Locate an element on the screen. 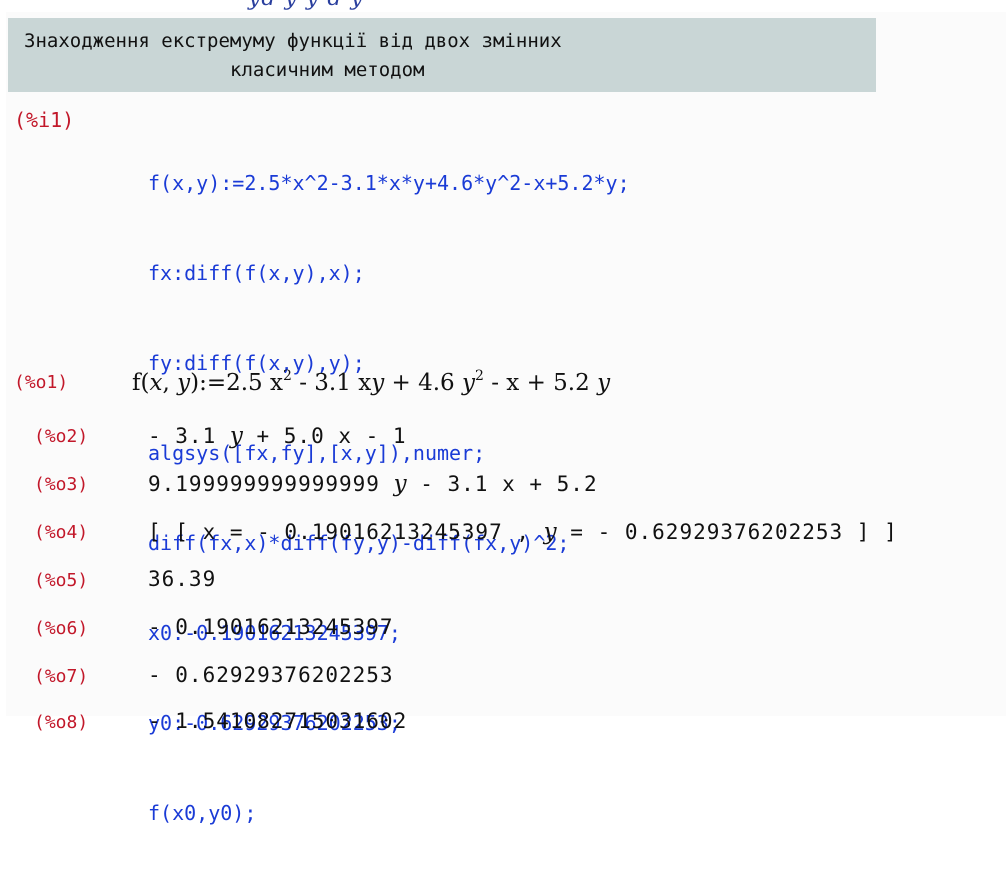 This screenshot has height=888, width=1006. output-label: (%o4) is located at coordinates (61, 532).